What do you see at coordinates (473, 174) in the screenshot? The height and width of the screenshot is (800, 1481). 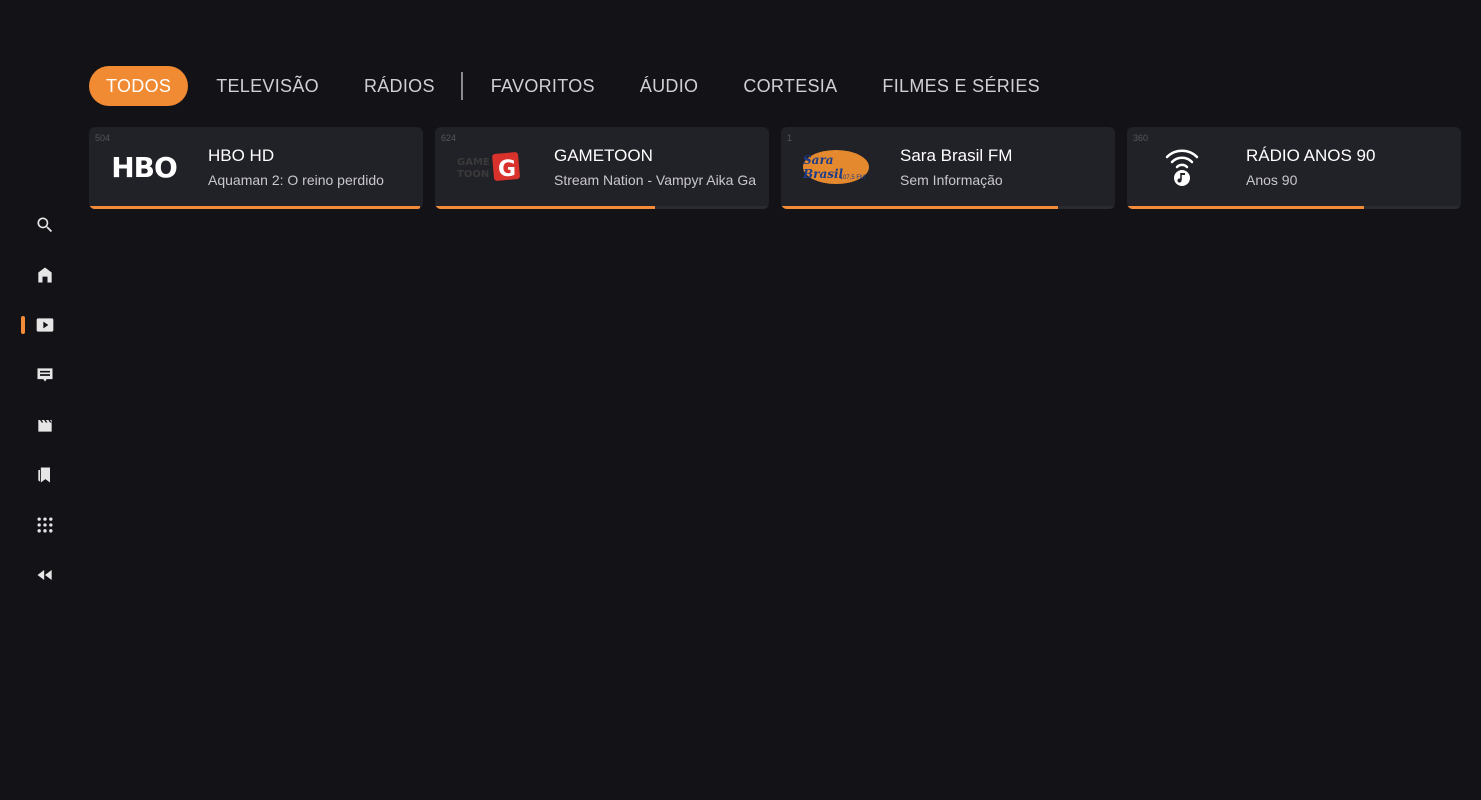 I see `svg-text: TOON` at bounding box center [473, 174].